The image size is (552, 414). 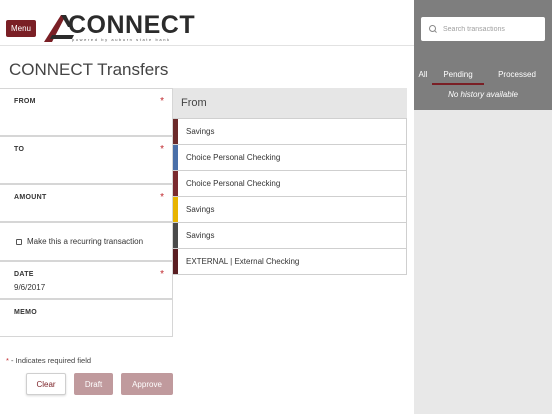 I want to click on menu-button: Menu, so click(x=21, y=28).